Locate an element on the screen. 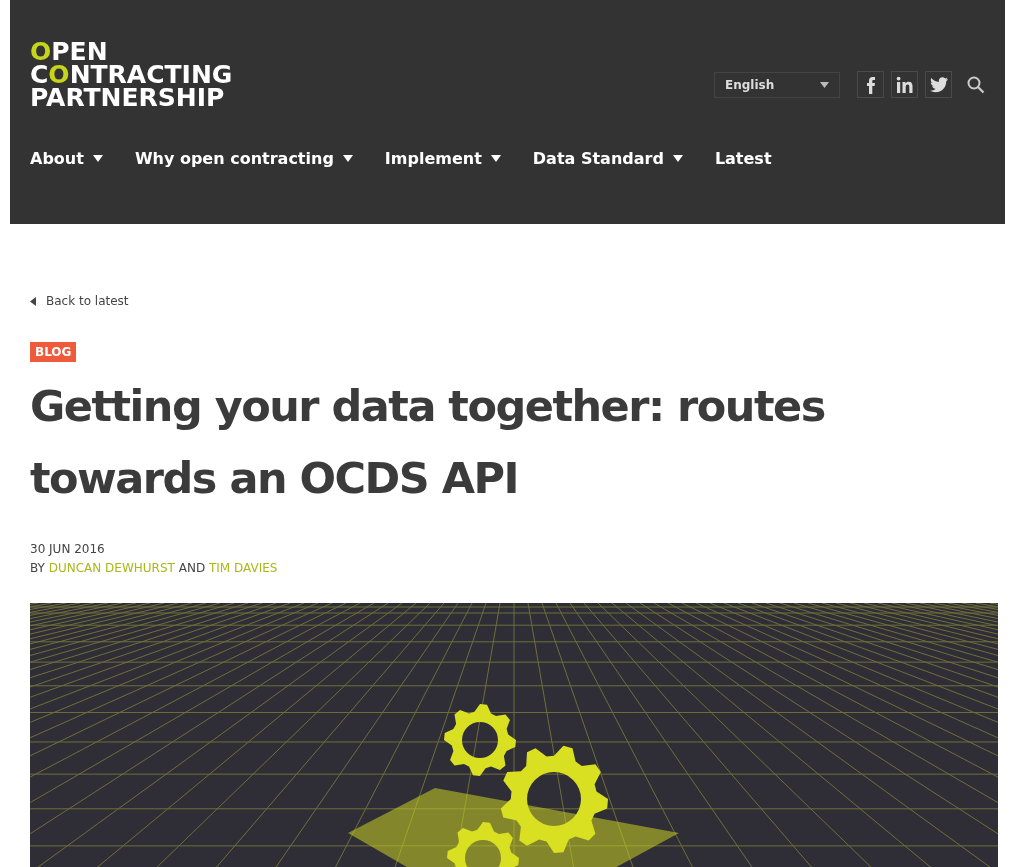 The image size is (1015, 867). nav-menu-item: Why open contracting is located at coordinates (243, 158).